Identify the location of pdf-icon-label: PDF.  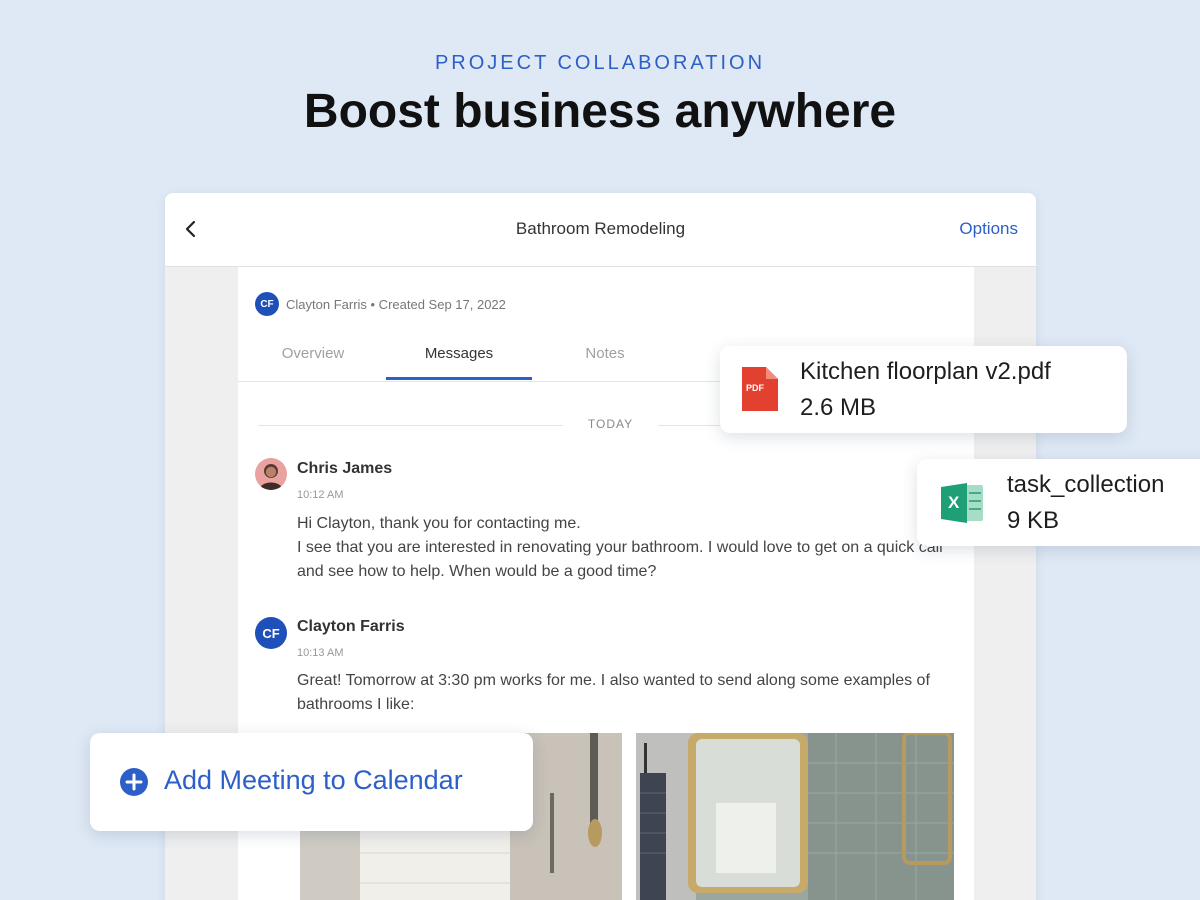
(755, 388).